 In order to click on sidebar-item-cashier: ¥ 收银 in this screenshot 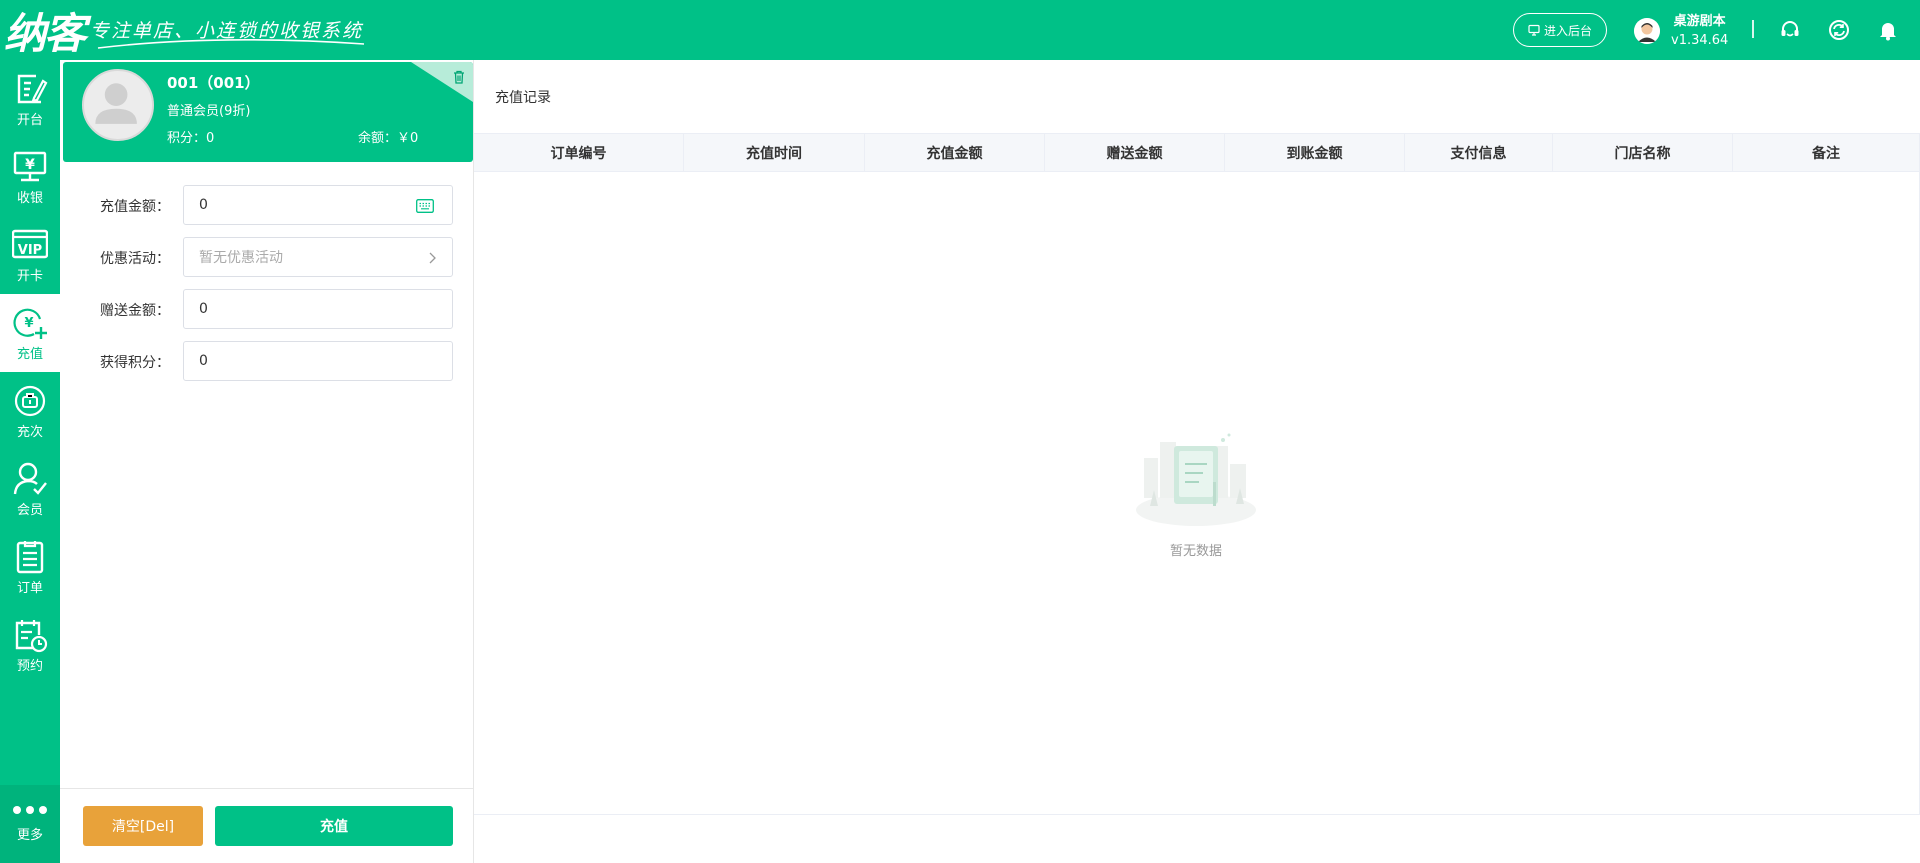, I will do `click(30, 177)`.